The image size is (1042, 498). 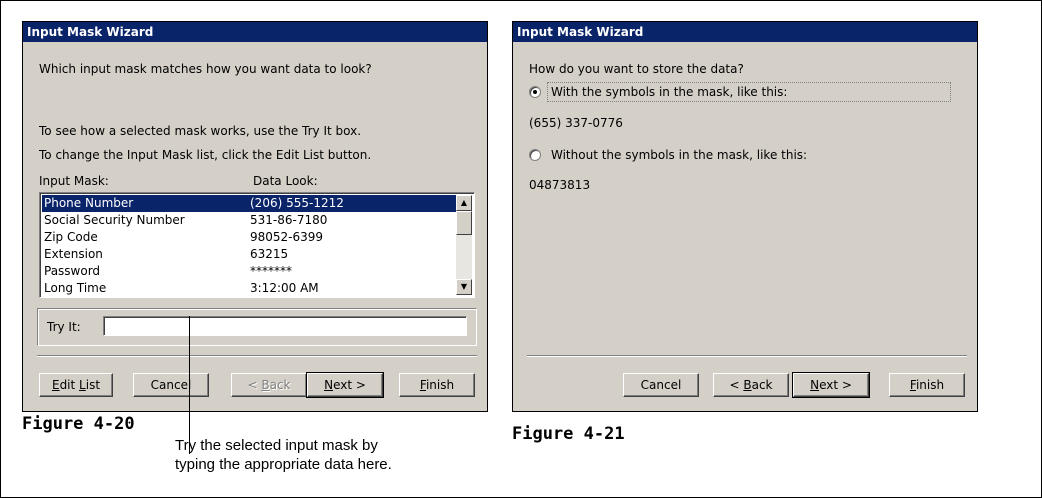 What do you see at coordinates (276, 445) in the screenshot?
I see `callout-text-line1: Try the selected input mask by` at bounding box center [276, 445].